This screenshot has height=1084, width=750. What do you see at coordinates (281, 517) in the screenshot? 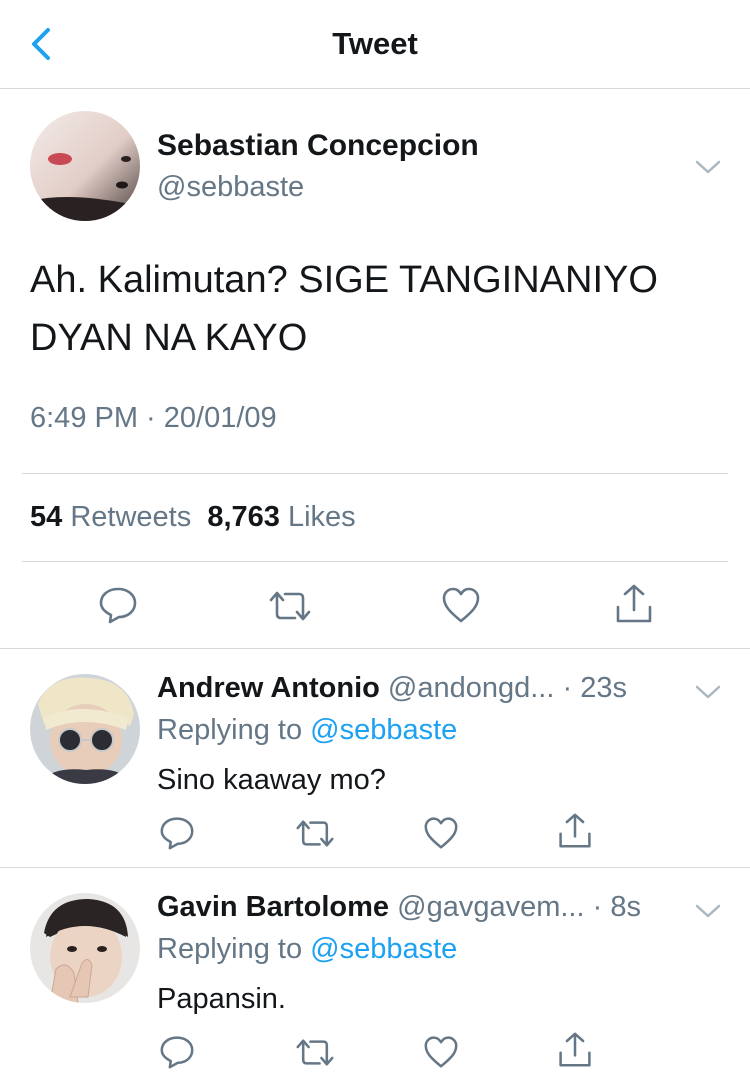
I see `likes-stat: 8,763 Likes` at bounding box center [281, 517].